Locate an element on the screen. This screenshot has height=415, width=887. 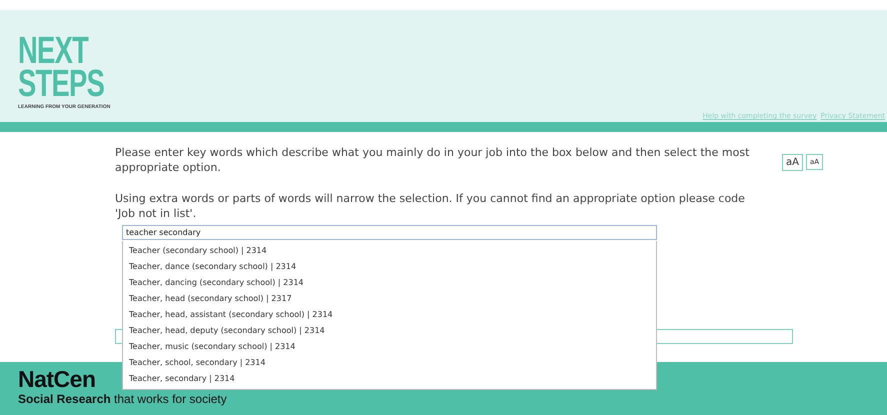
instruction-text: Please enter key words which describe what you mainly do in your job into the box below and then select the most appropriate option. is located at coordinates (432, 160).